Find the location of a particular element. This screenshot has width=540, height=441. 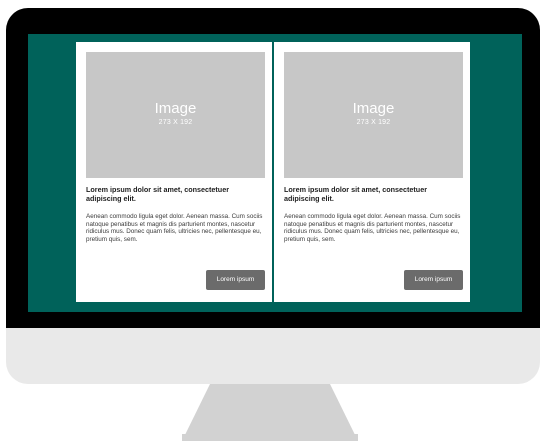

monitor-stand-left is located at coordinates (196, 412).